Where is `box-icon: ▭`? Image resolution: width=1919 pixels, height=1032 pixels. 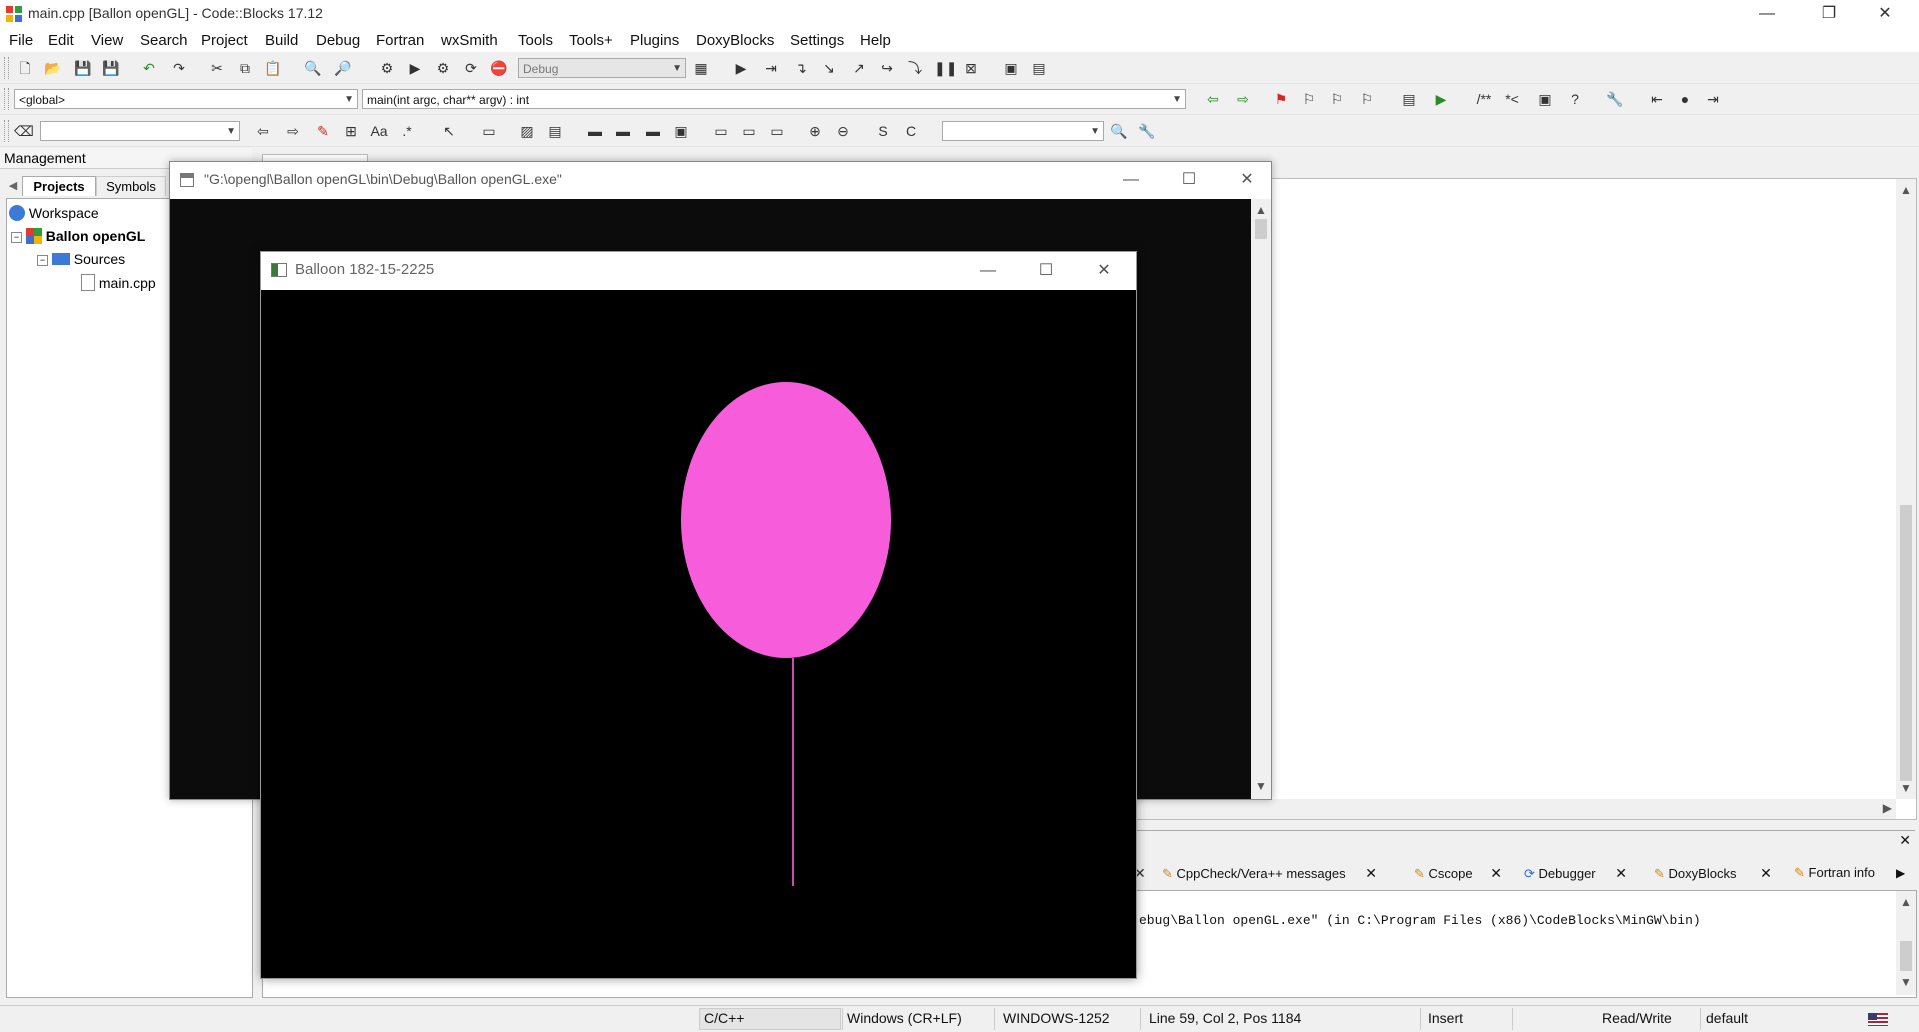
box-icon: ▭ is located at coordinates (489, 131).